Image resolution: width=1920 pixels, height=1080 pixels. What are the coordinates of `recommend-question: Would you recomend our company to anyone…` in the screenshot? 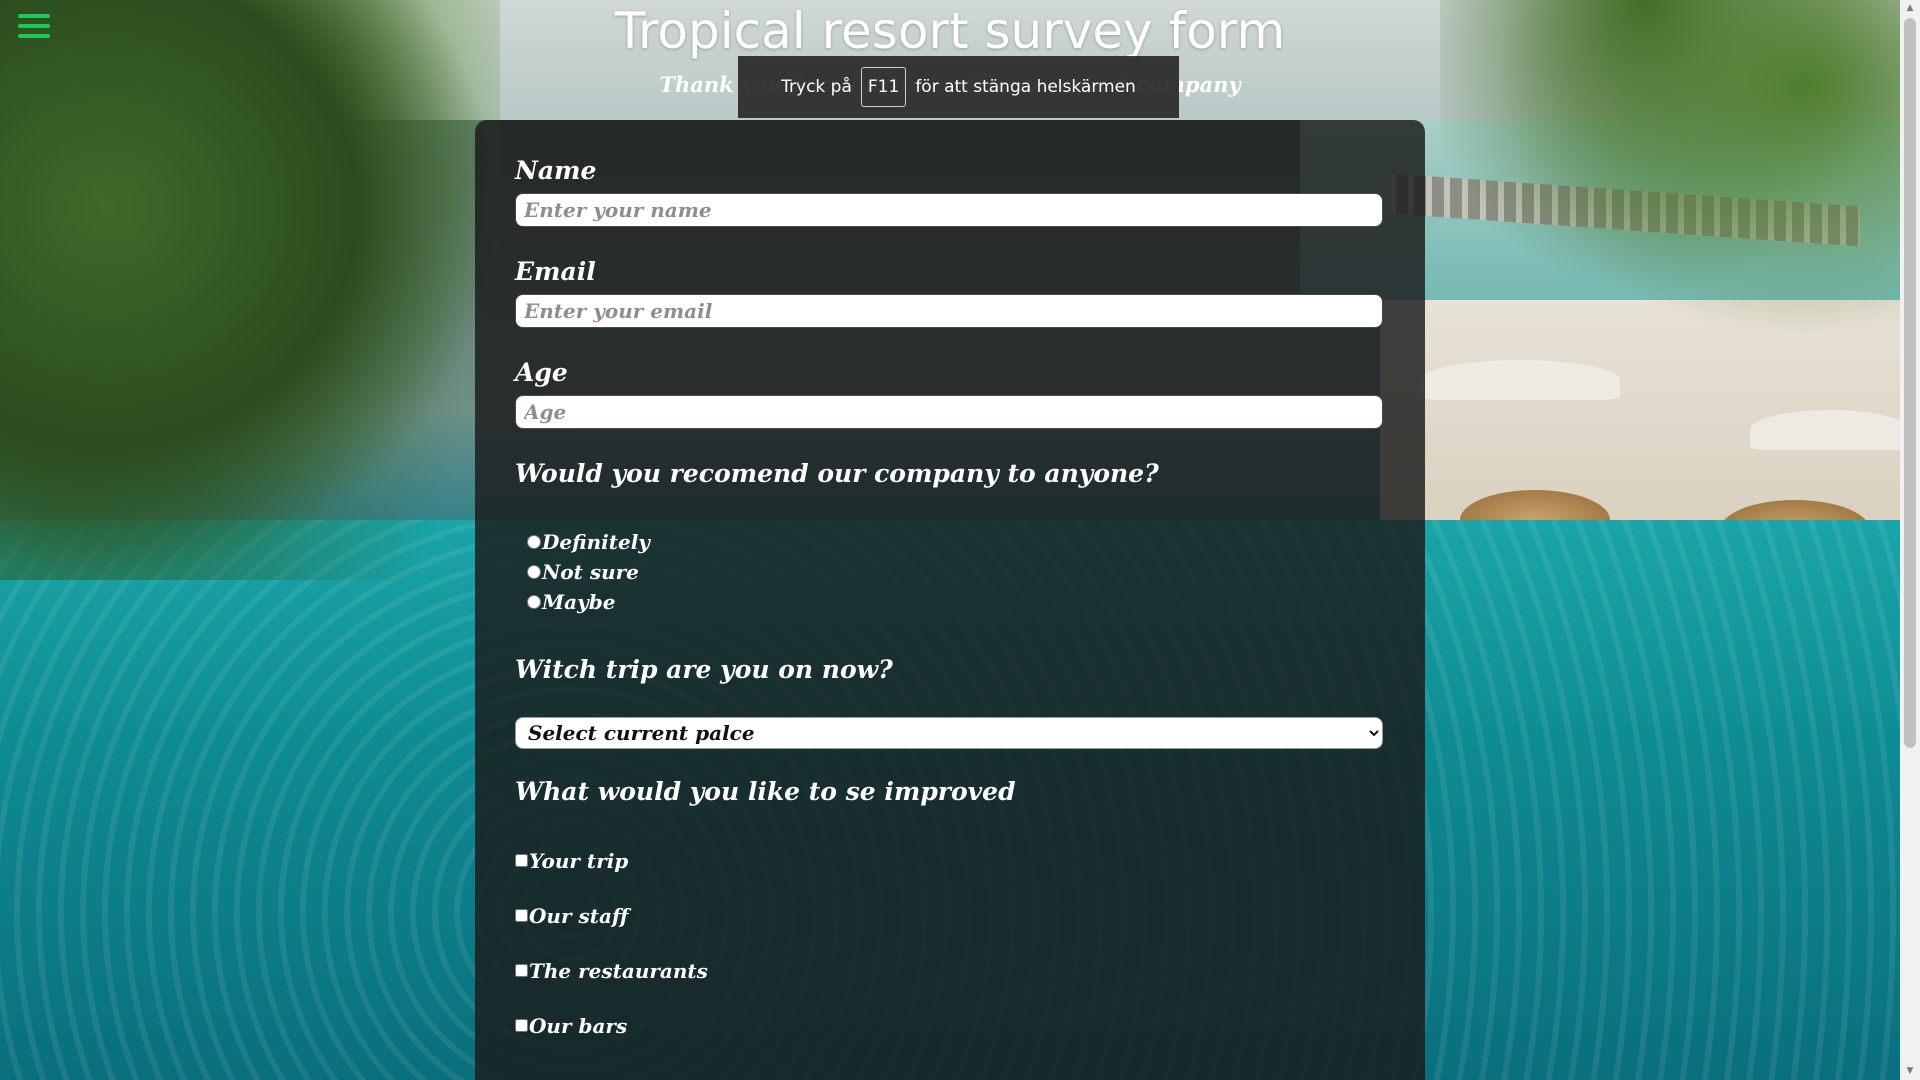 It's located at (837, 473).